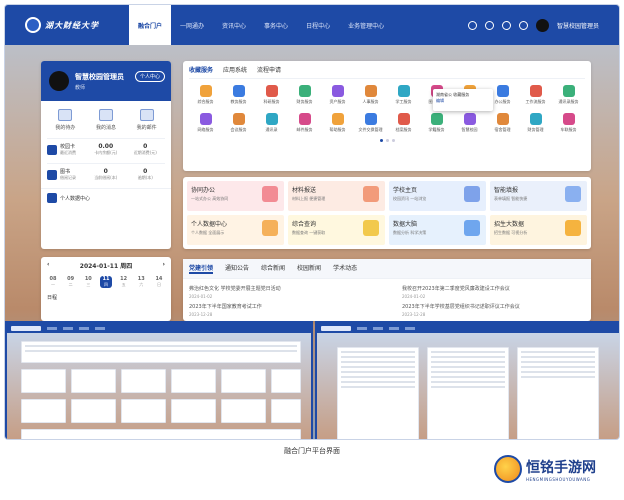 The height and width of the screenshot is (500, 624). I want to click on settings-icon, so click(506, 25).